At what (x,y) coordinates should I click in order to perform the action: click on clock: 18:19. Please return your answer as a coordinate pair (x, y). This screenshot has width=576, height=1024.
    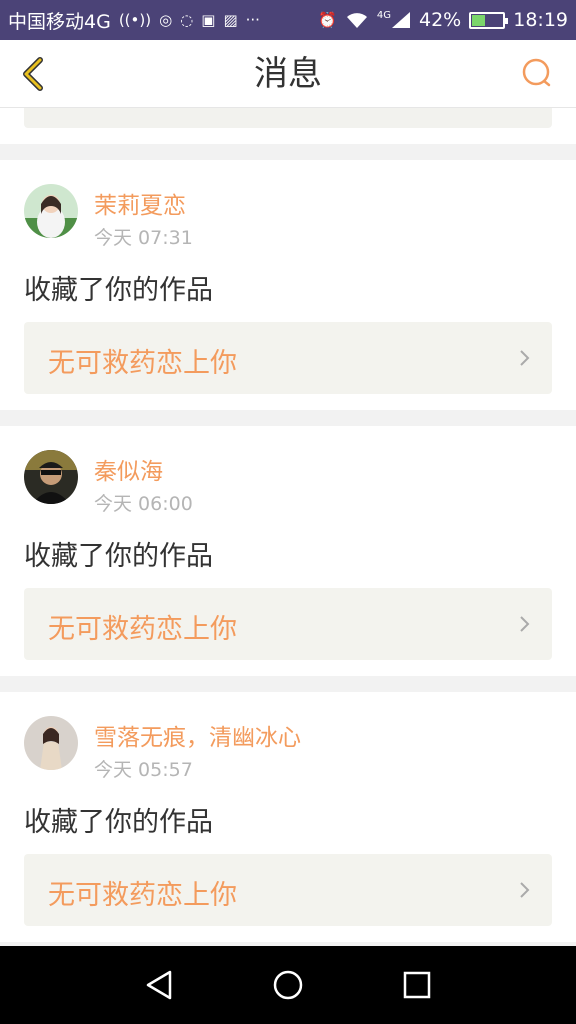
    Looking at the image, I should click on (540, 20).